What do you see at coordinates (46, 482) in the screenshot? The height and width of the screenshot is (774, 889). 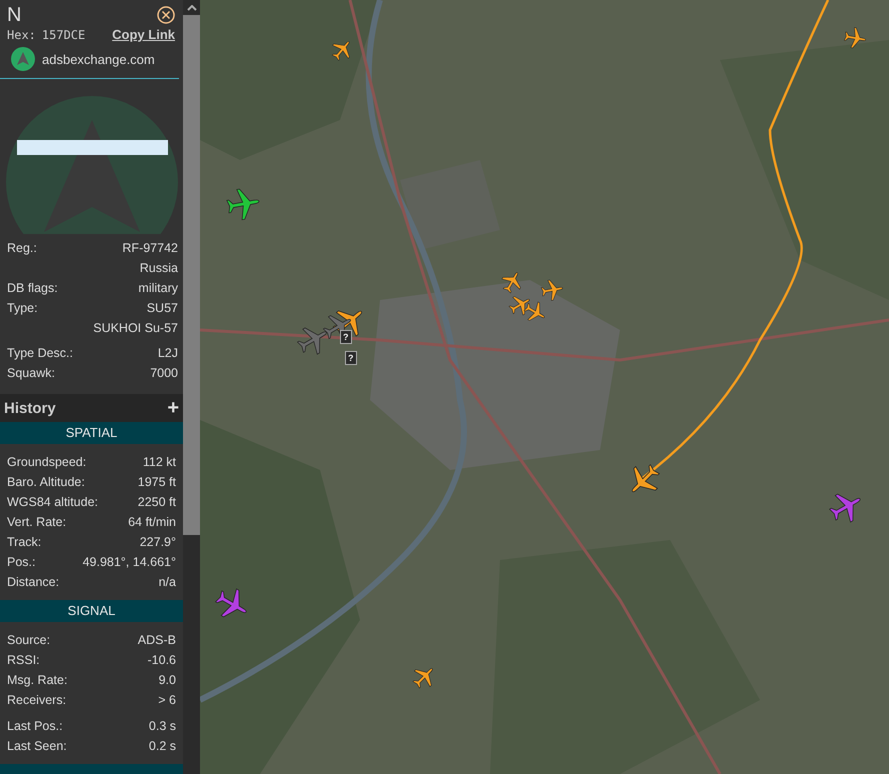 I see `field-label: Baro. Altitude:` at bounding box center [46, 482].